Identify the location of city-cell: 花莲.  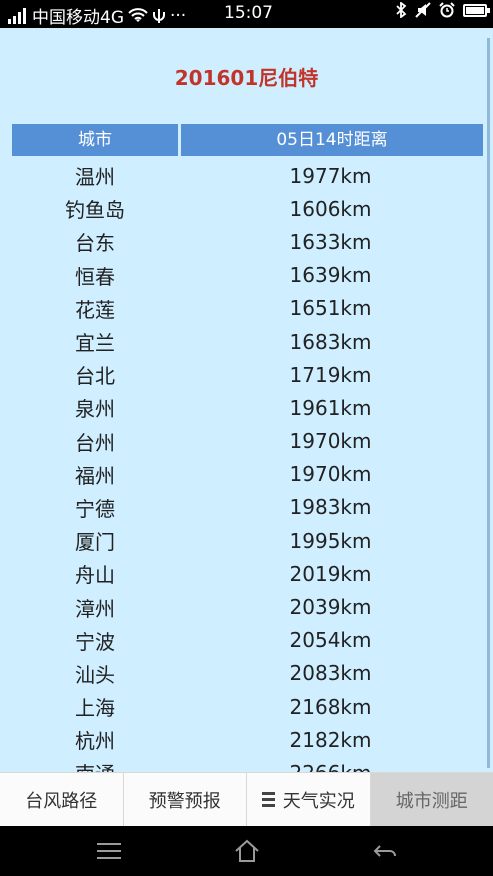
(95, 309).